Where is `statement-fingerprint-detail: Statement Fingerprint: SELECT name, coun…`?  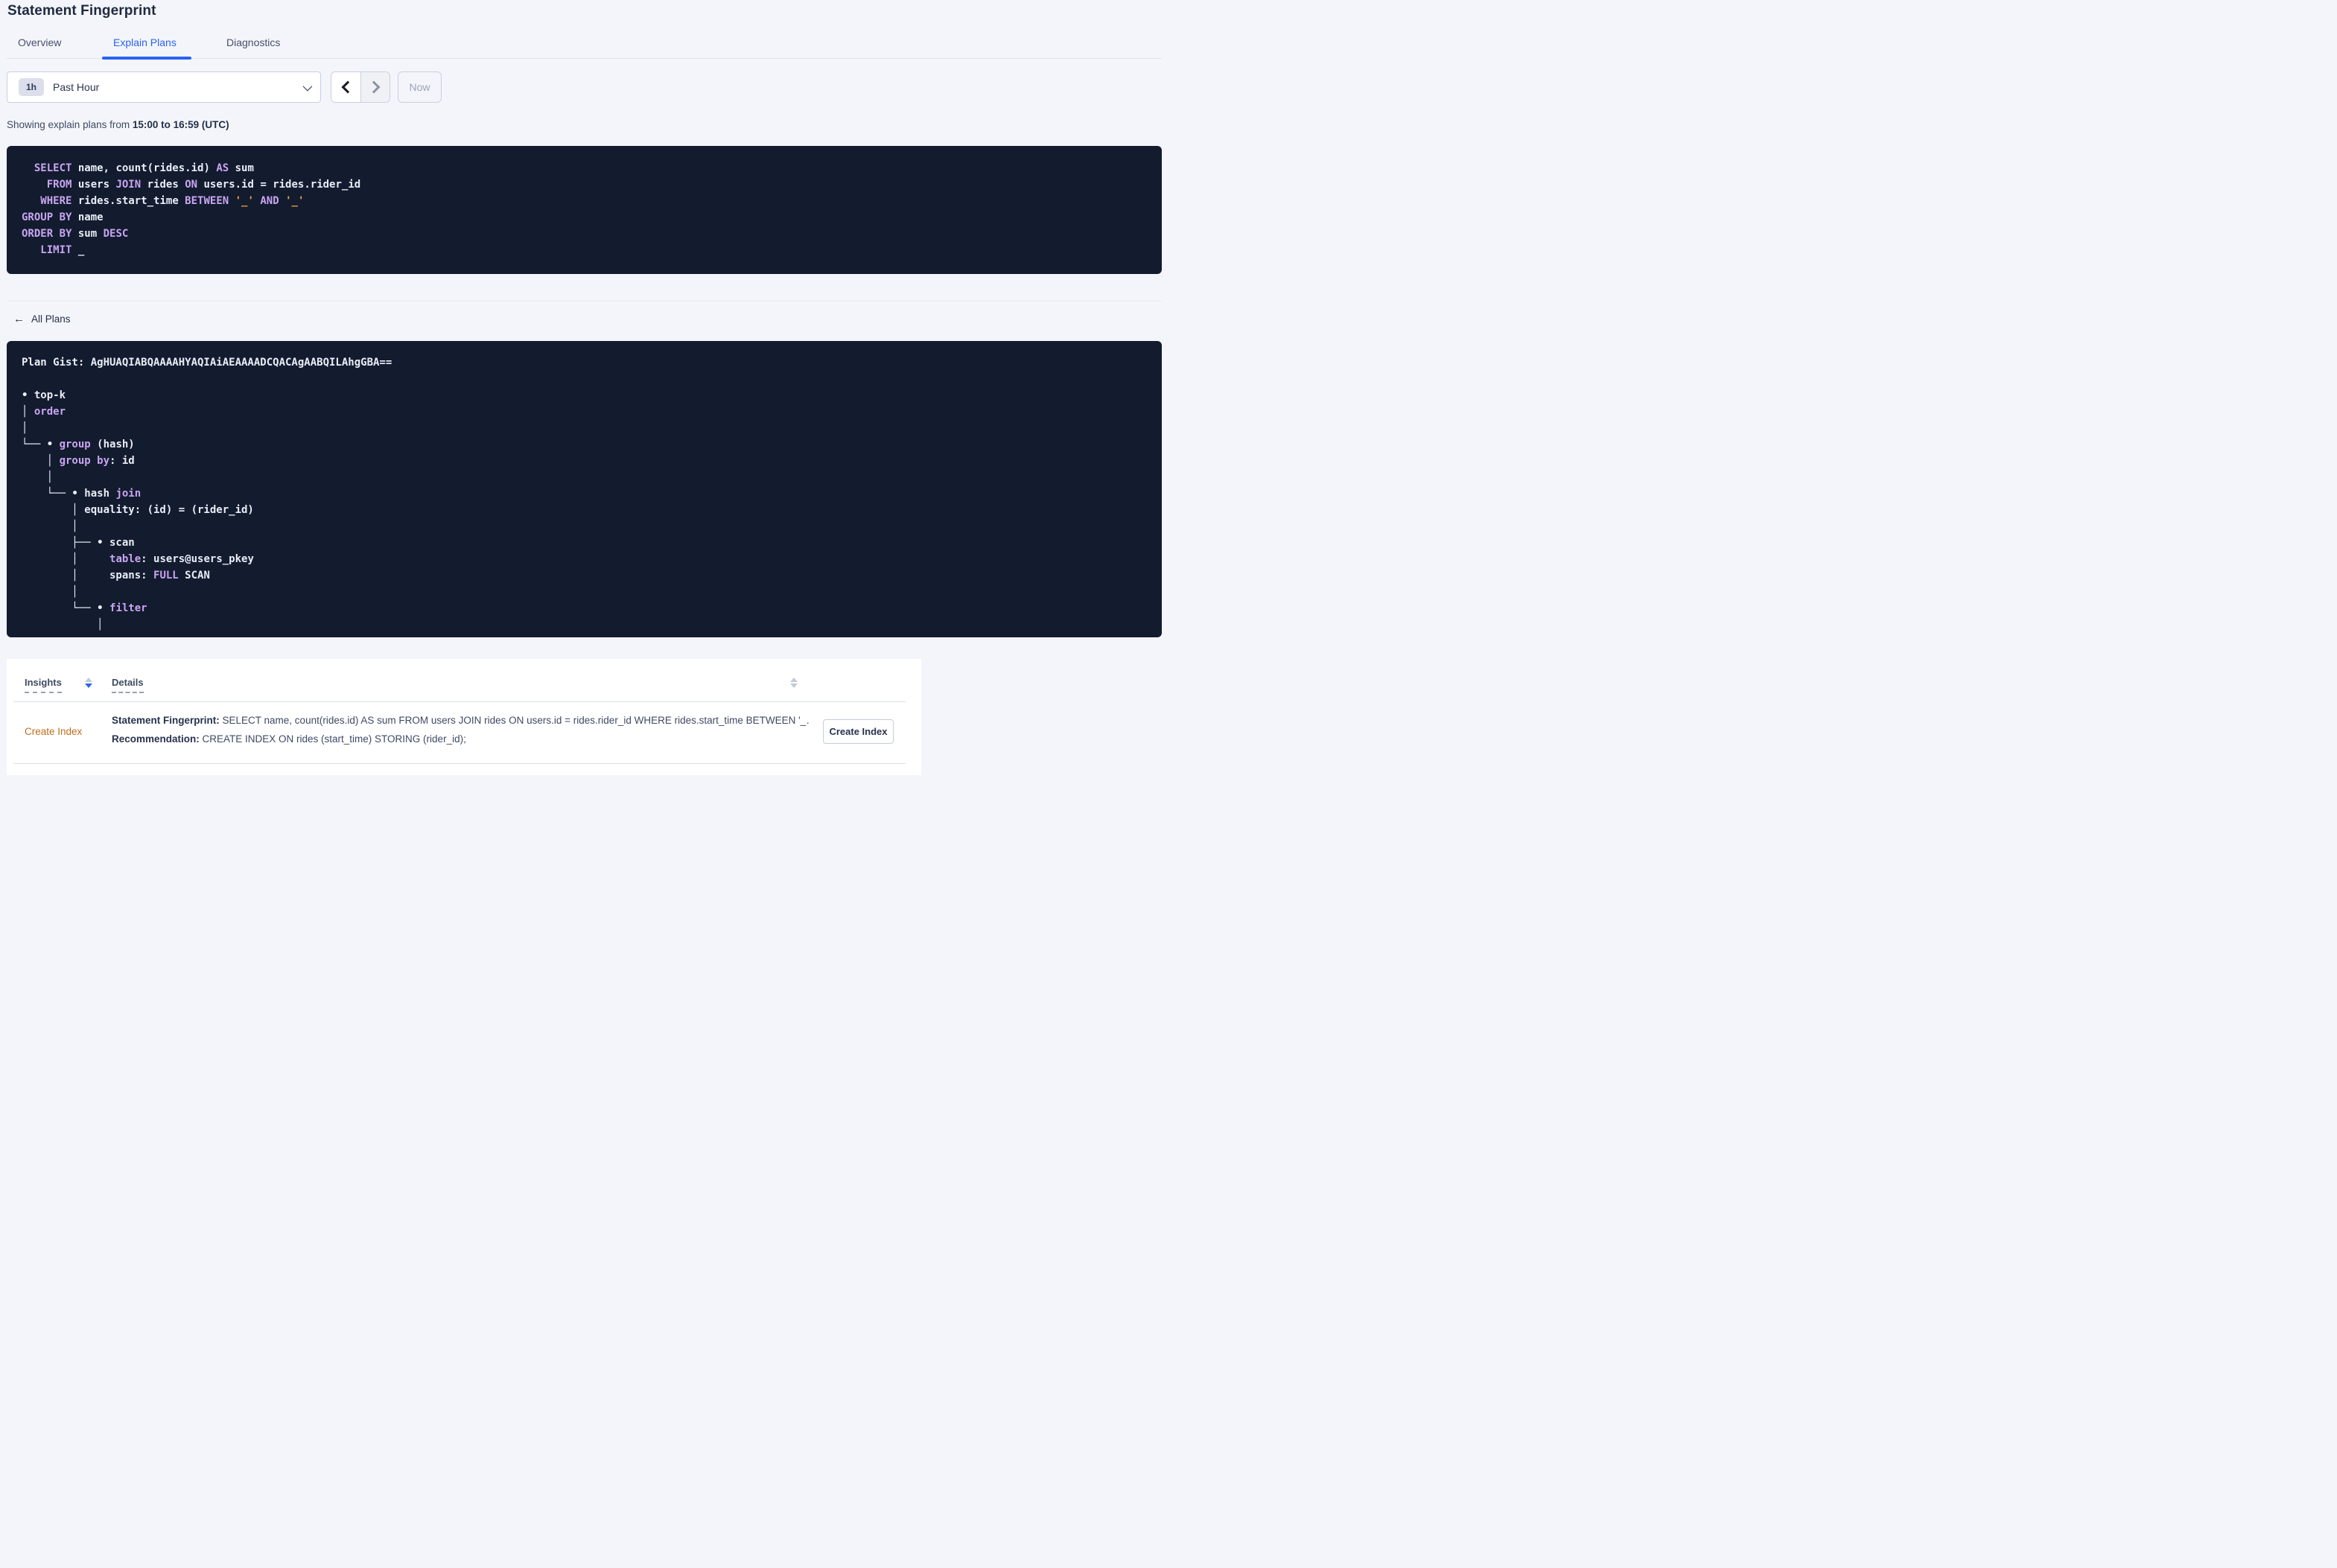 statement-fingerprint-detail: Statement Fingerprint: SELECT name, coun… is located at coordinates (461, 720).